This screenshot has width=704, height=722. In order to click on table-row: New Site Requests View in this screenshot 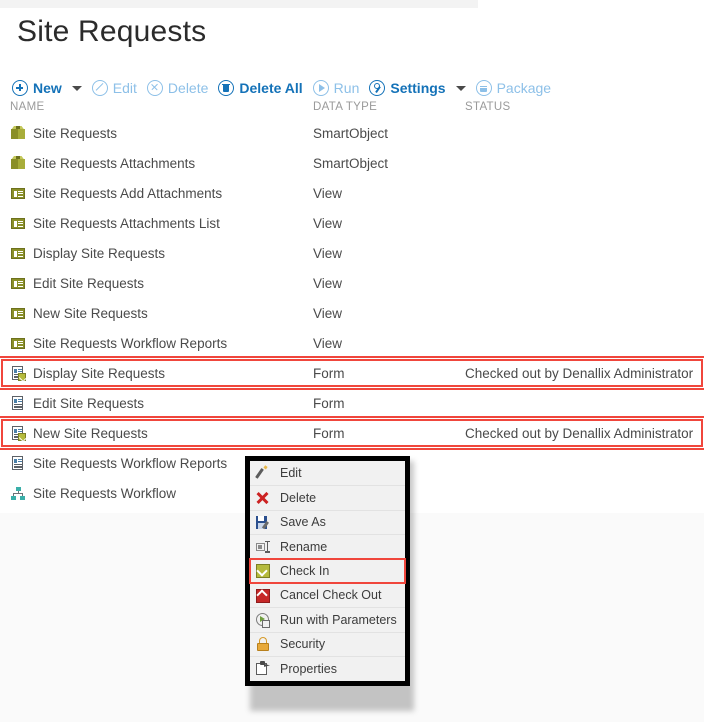, I will do `click(352, 313)`.